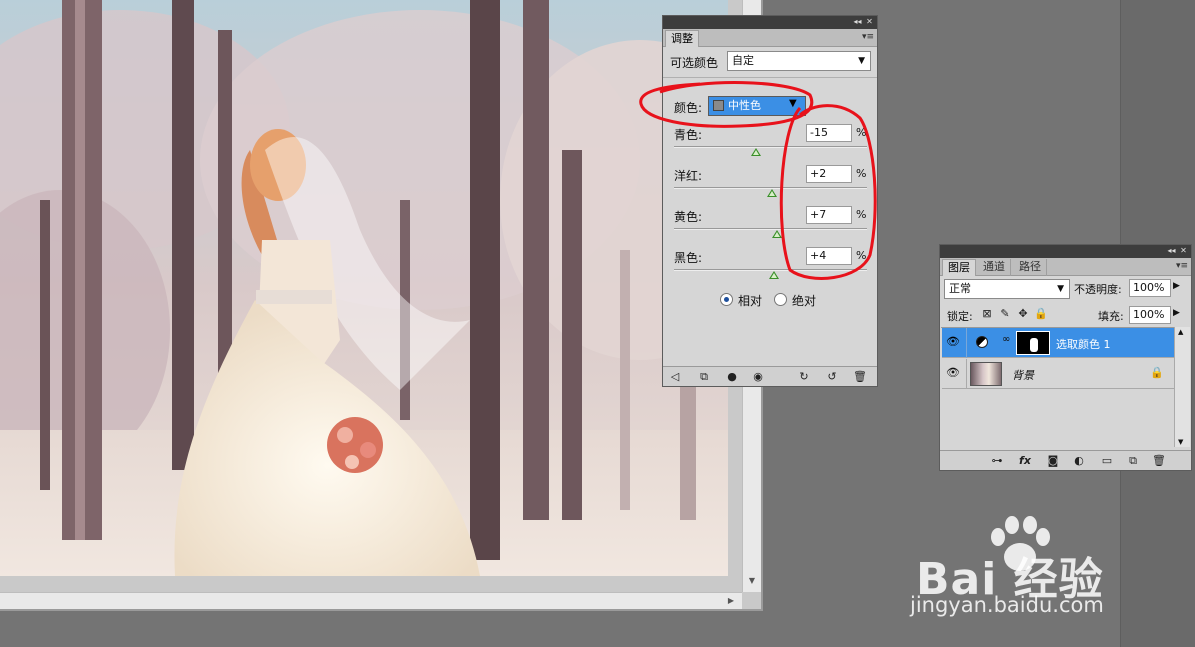 The height and width of the screenshot is (647, 1195). What do you see at coordinates (682, 38) in the screenshot?
I see `tab-adjustments: 调整` at bounding box center [682, 38].